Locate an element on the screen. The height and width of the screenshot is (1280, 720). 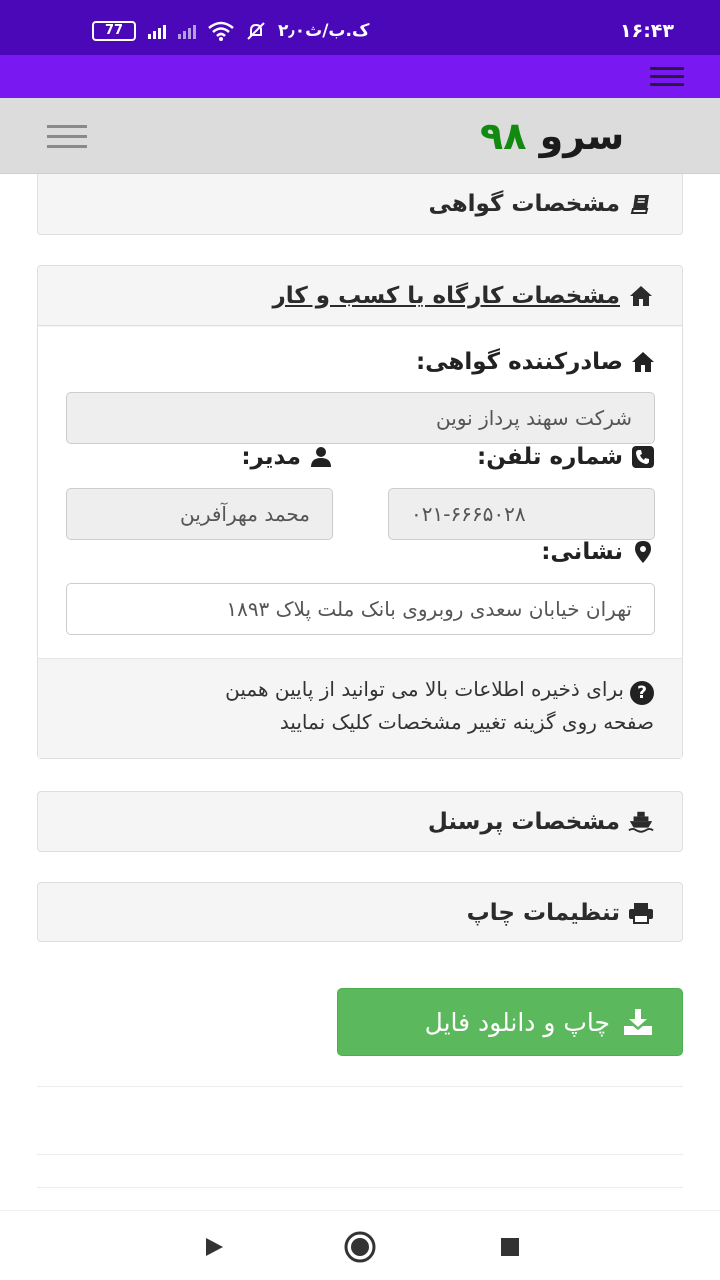
certificate-panel-header: مشخصات گواهی is located at coordinates (360, 204).